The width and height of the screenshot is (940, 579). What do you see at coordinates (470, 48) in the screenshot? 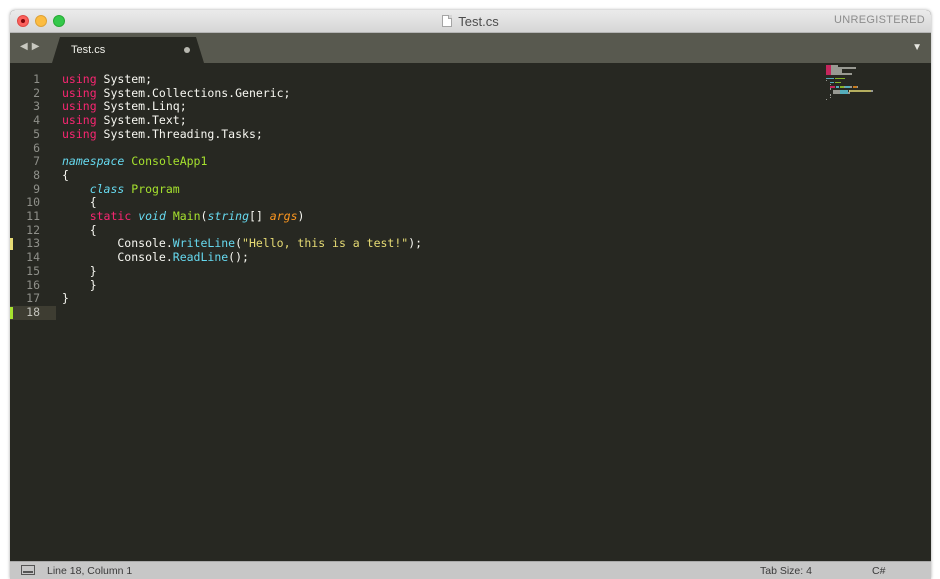
I see `tab-bar: ◀ ▶ Test.cs ▼` at bounding box center [470, 48].